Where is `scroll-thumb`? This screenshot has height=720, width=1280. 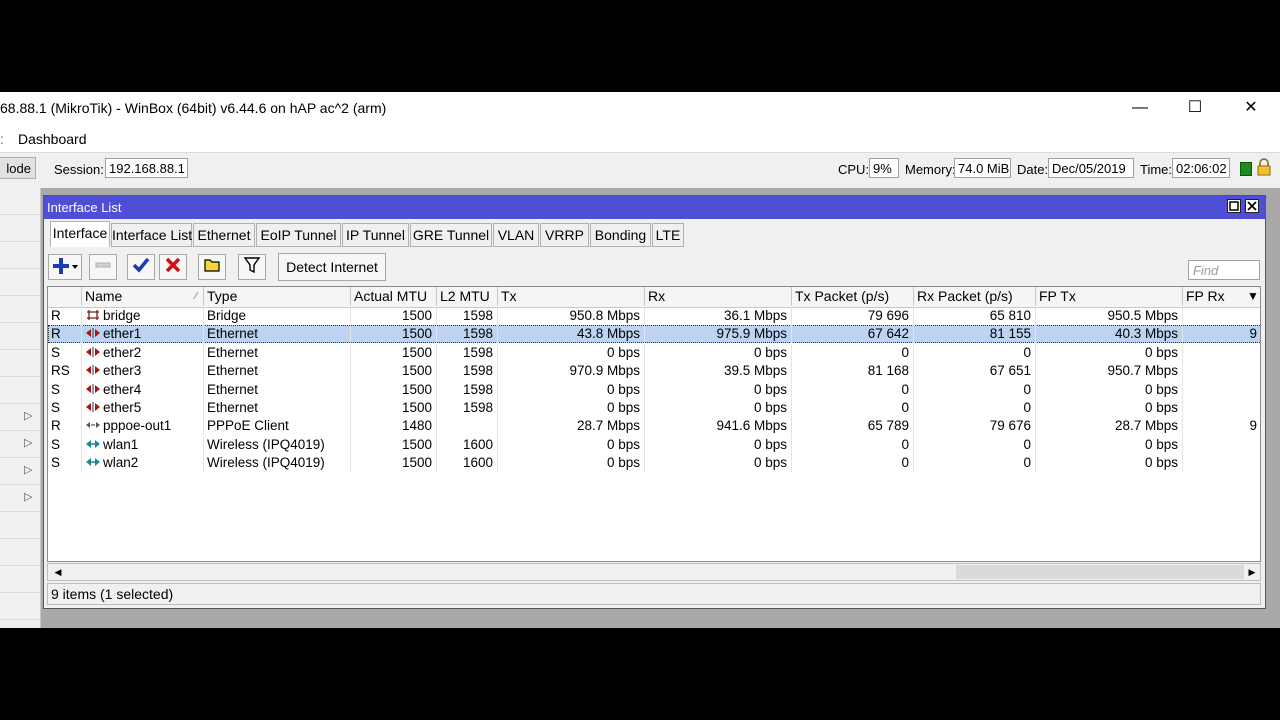
scroll-thumb is located at coordinates (1100, 572).